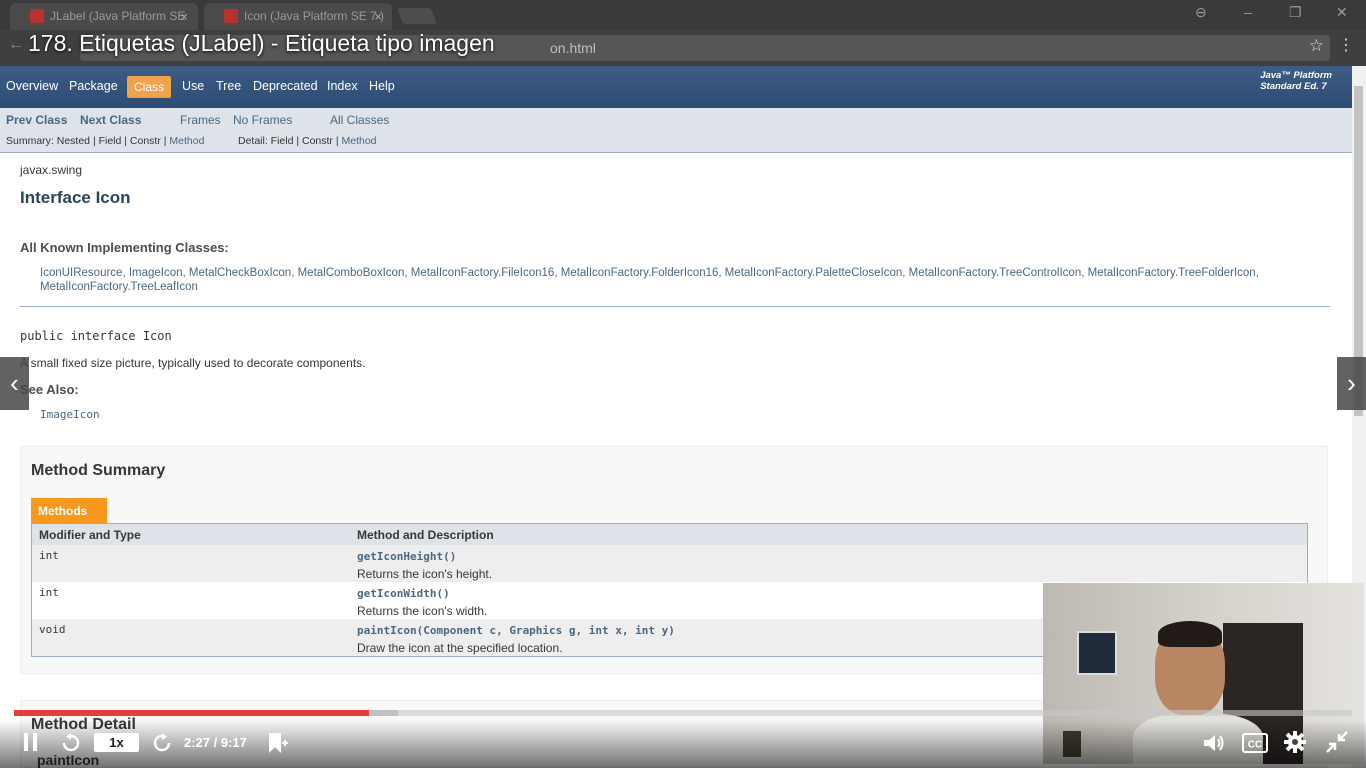 The height and width of the screenshot is (768, 1366). I want to click on detail-nav: Detail: Field | Constr | Method, so click(307, 141).